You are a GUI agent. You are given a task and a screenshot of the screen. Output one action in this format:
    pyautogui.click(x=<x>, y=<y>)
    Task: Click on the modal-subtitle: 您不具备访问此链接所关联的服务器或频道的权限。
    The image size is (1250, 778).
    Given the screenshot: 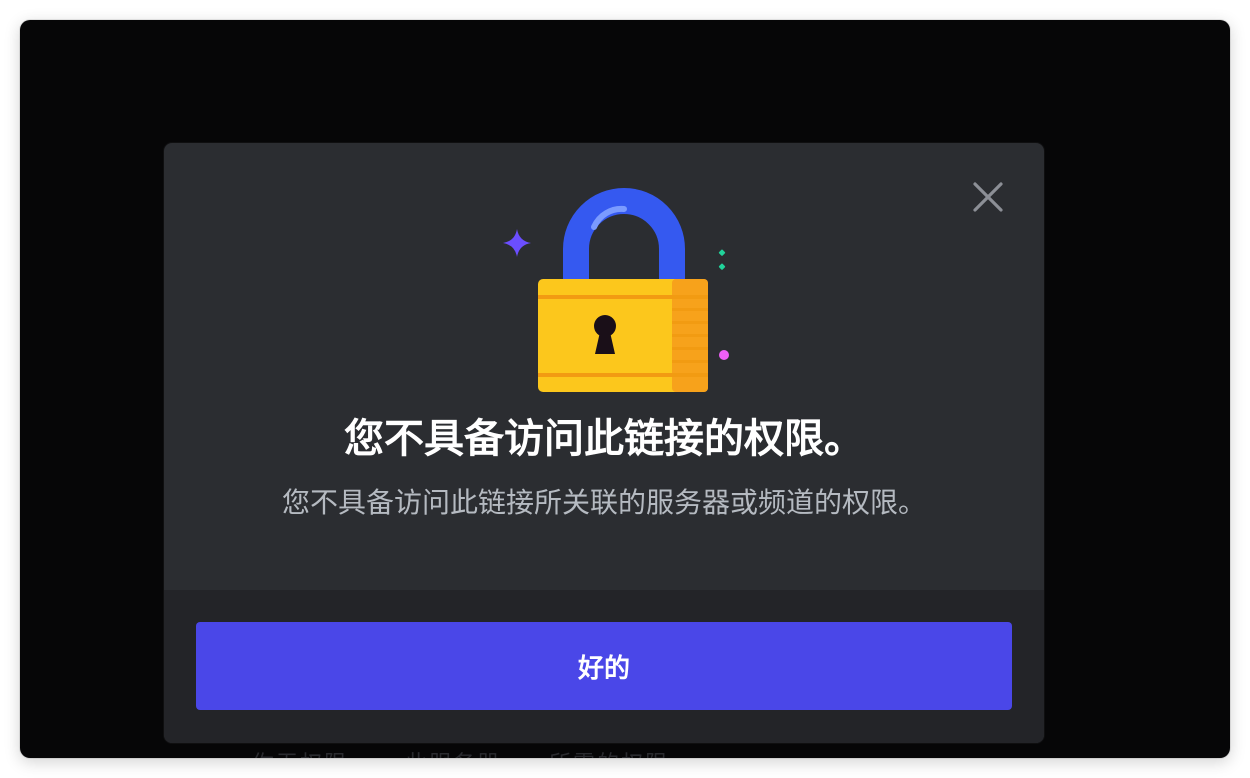 What is the action you would take?
    pyautogui.click(x=603, y=502)
    